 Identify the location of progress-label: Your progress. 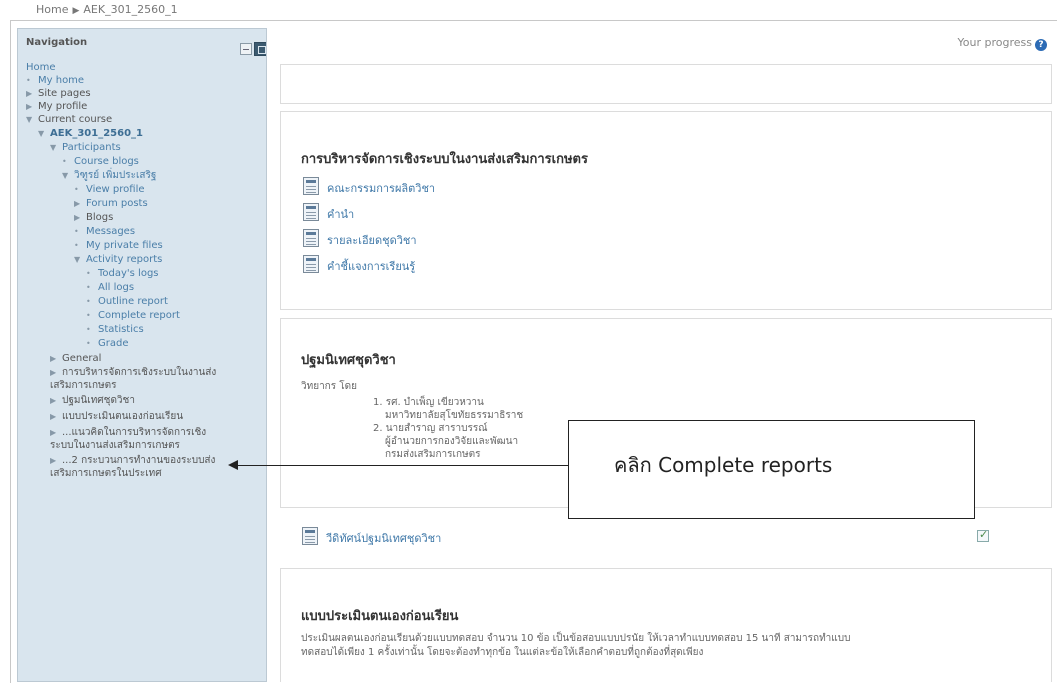
(994, 42).